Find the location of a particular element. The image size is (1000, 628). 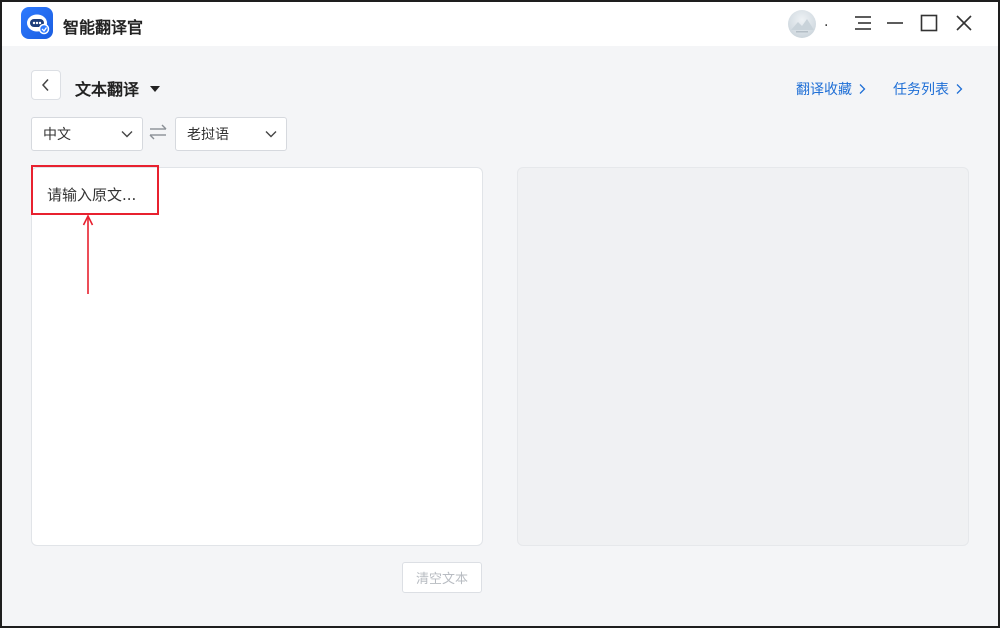

source-language-select: 中文 is located at coordinates (87, 134).